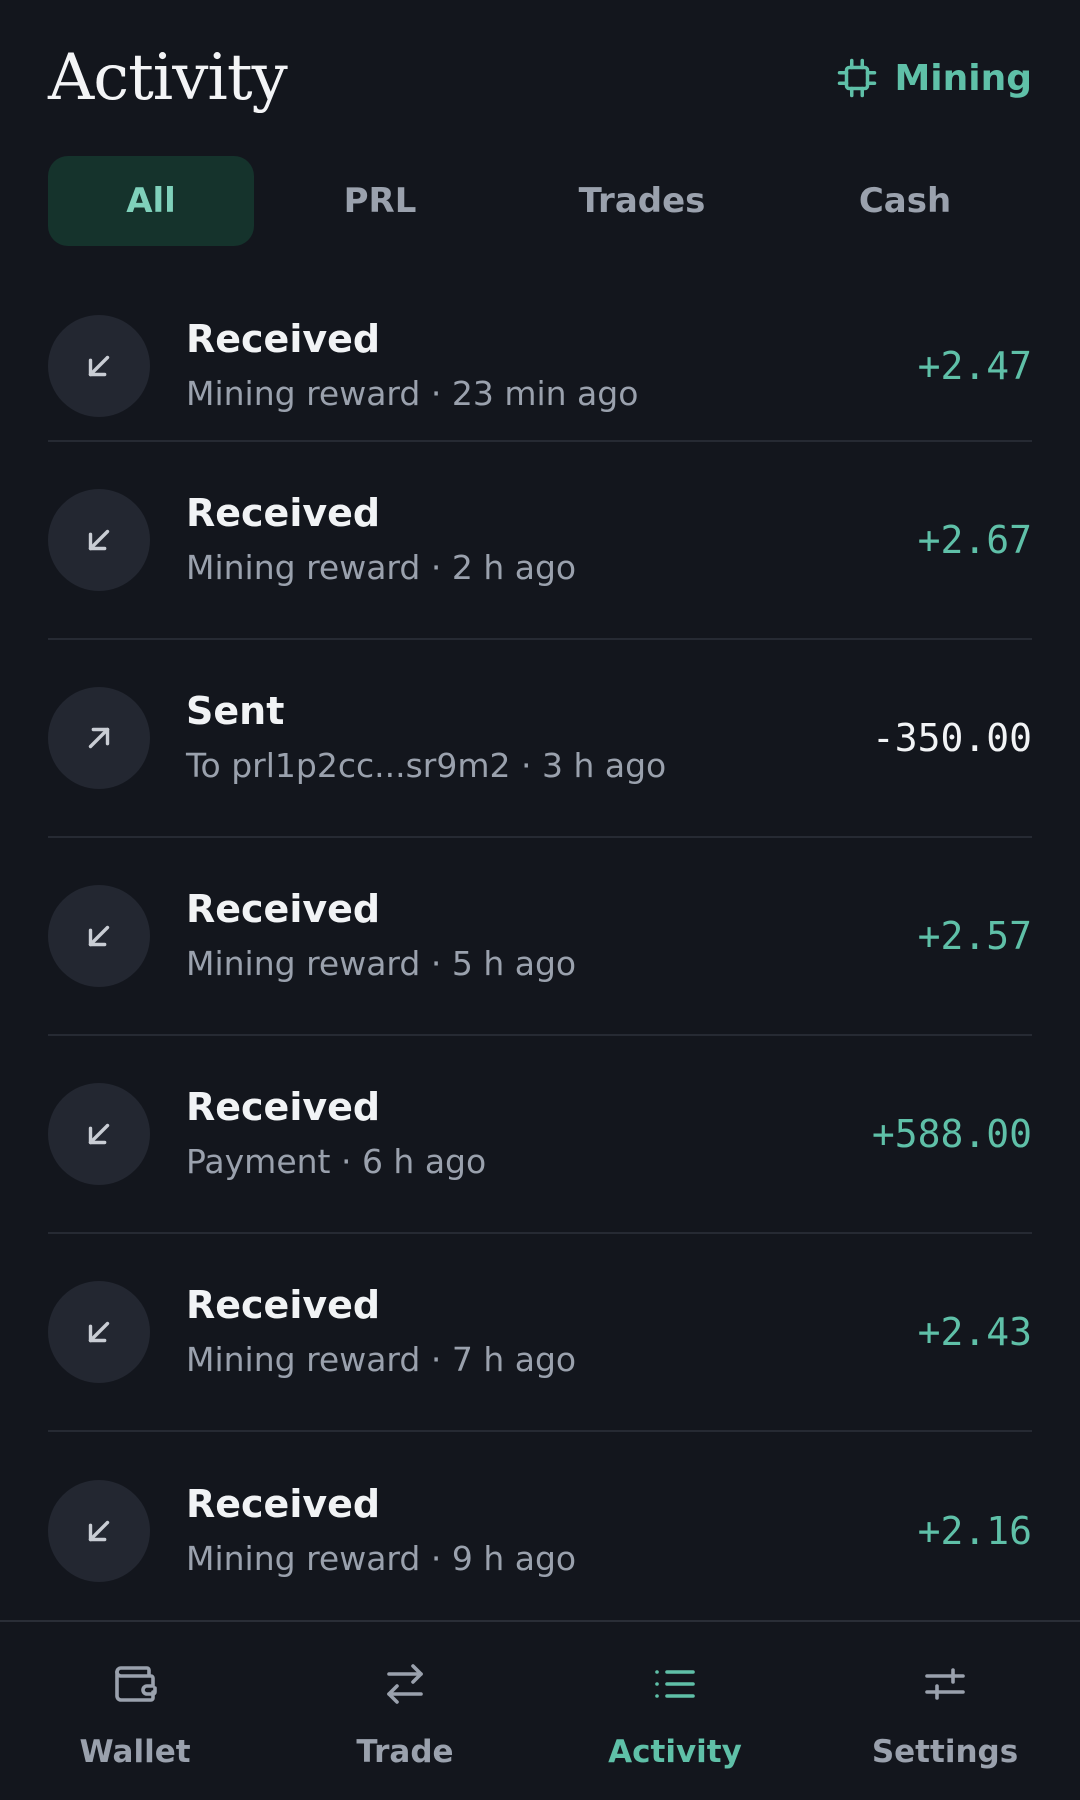 The width and height of the screenshot is (1080, 1800). I want to click on nav-label: Wallet, so click(135, 1752).